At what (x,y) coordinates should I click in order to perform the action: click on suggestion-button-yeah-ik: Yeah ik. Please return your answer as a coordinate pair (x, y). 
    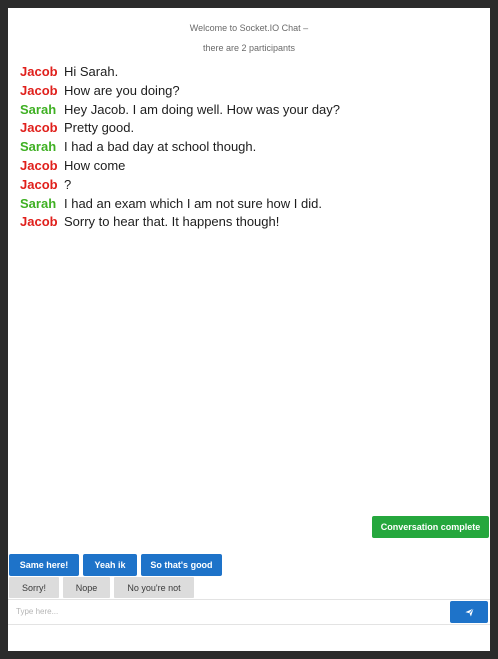
    Looking at the image, I should click on (110, 565).